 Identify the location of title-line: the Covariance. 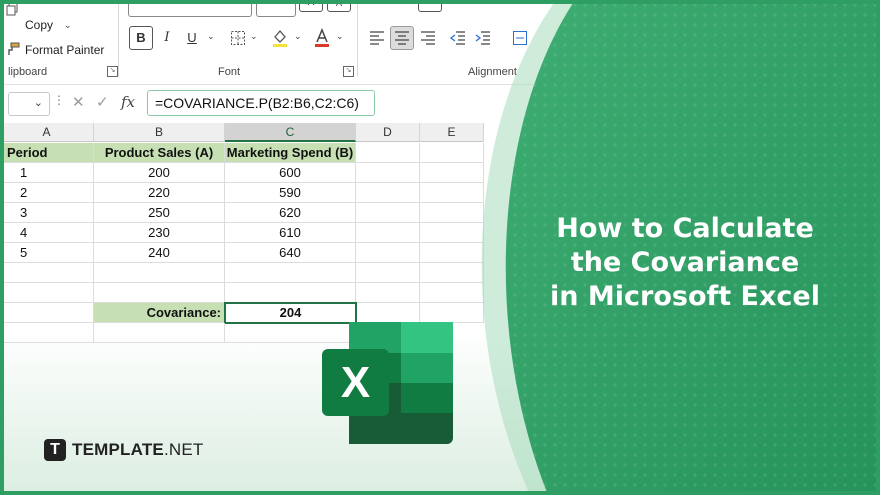
(685, 262).